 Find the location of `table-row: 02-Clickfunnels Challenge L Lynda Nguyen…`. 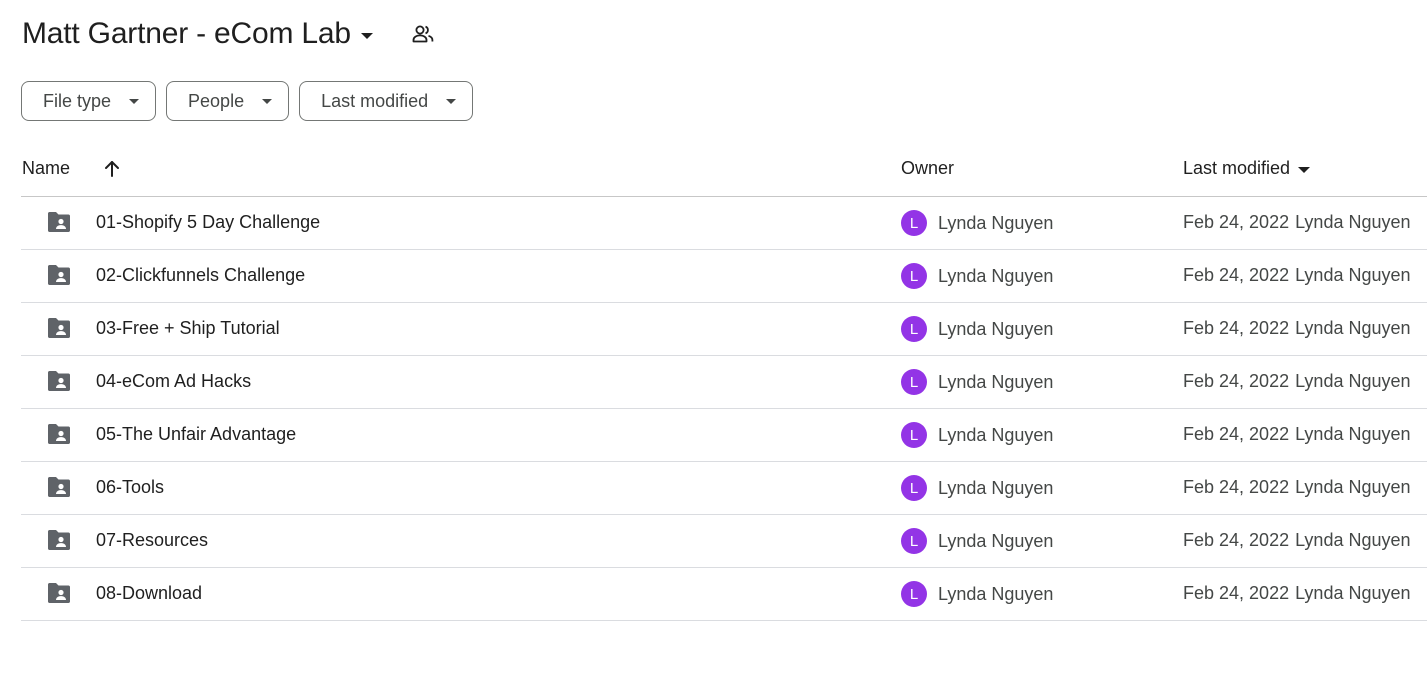

table-row: 02-Clickfunnels Challenge L Lynda Nguyen… is located at coordinates (724, 276).